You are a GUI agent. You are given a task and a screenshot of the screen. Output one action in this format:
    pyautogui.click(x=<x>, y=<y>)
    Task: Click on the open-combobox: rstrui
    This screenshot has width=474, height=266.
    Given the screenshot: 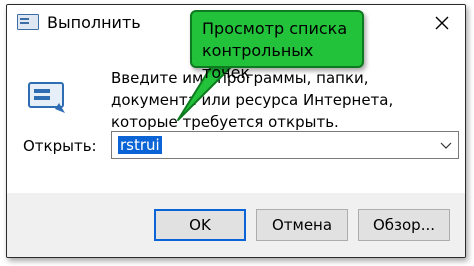 What is the action you would take?
    pyautogui.click(x=285, y=145)
    